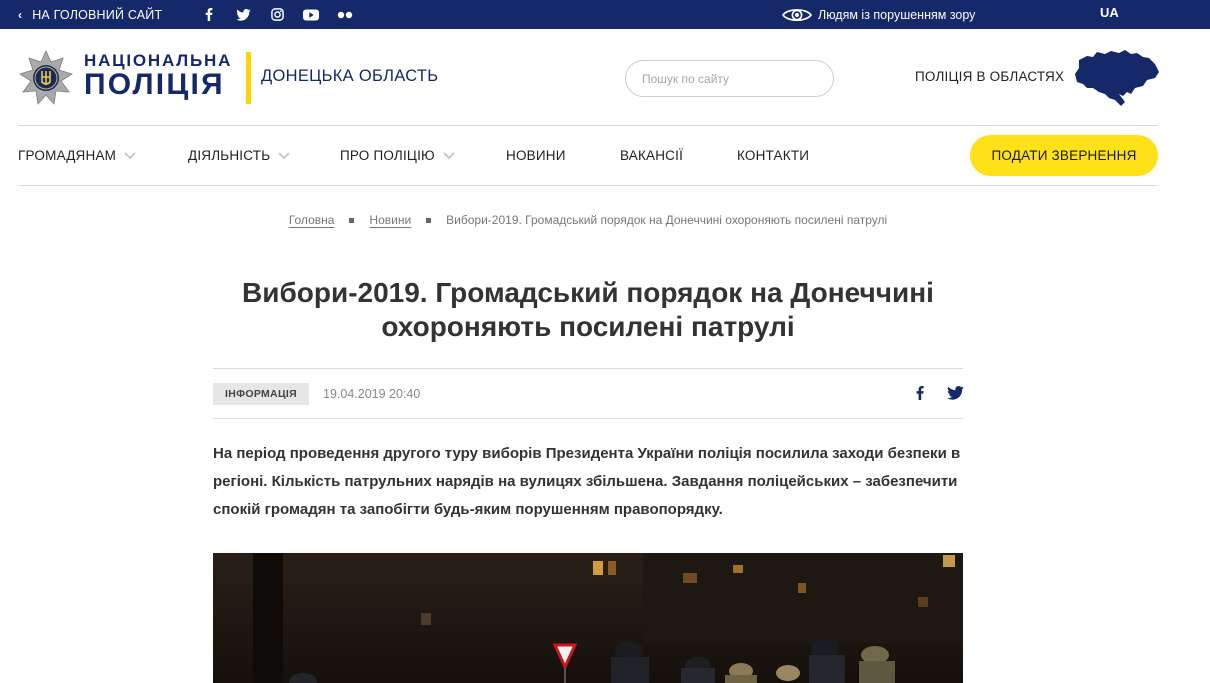 The width and height of the screenshot is (1210, 683). Describe the element at coordinates (248, 78) in the screenshot. I see `brand-divider` at that location.